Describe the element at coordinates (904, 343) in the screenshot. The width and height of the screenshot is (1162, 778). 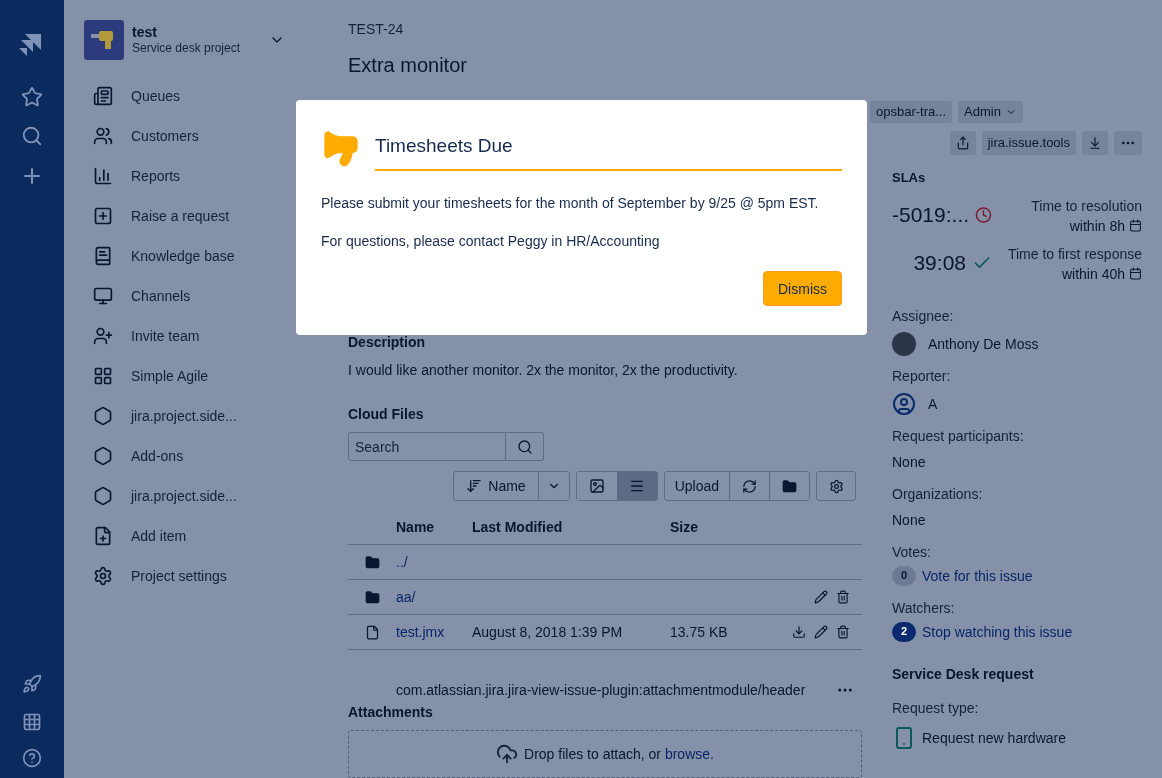
I see `avatar` at that location.